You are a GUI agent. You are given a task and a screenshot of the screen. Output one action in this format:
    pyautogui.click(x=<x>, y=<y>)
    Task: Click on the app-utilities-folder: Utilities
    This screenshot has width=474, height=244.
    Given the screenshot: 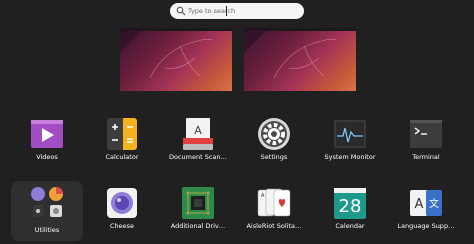 What is the action you would take?
    pyautogui.click(x=47, y=211)
    